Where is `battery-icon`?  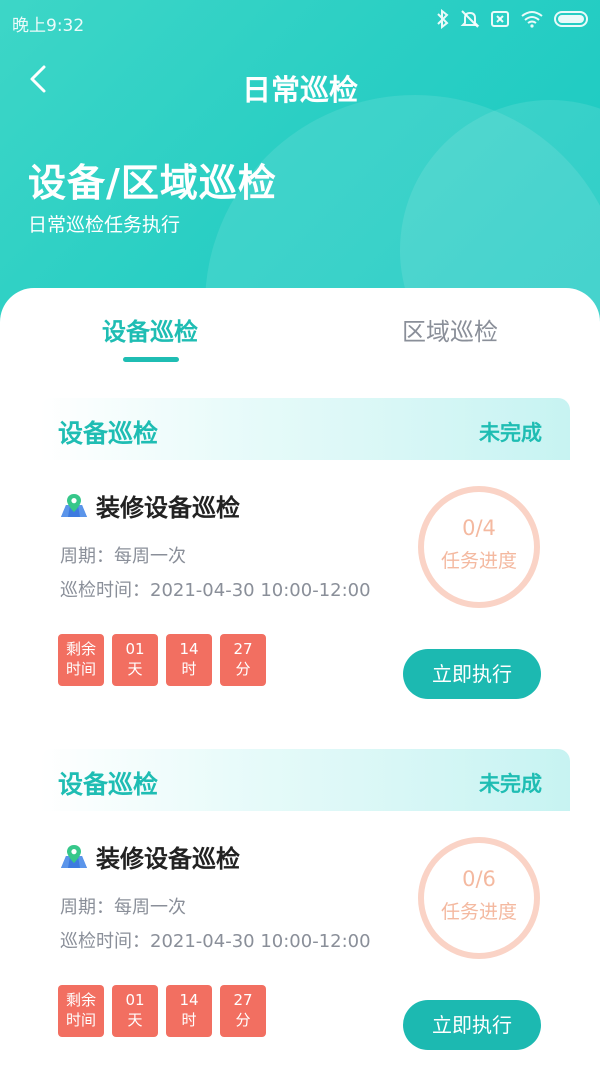
battery-icon is located at coordinates (571, 19).